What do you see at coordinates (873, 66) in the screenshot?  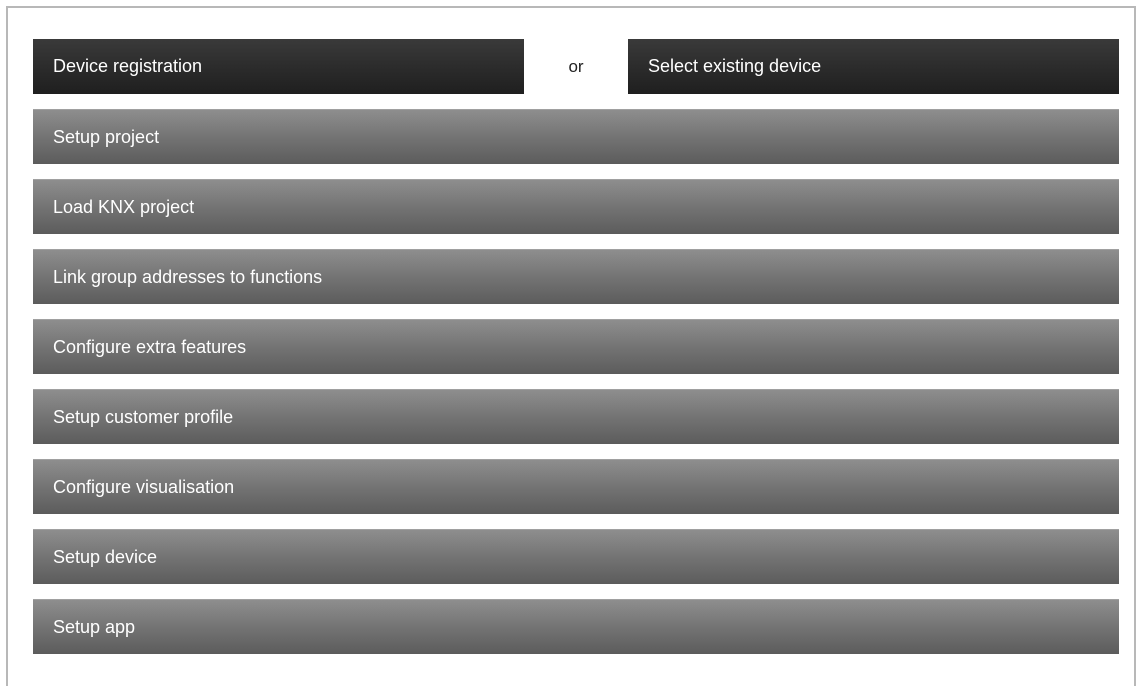 I see `select-existing-device-button: Select existing device` at bounding box center [873, 66].